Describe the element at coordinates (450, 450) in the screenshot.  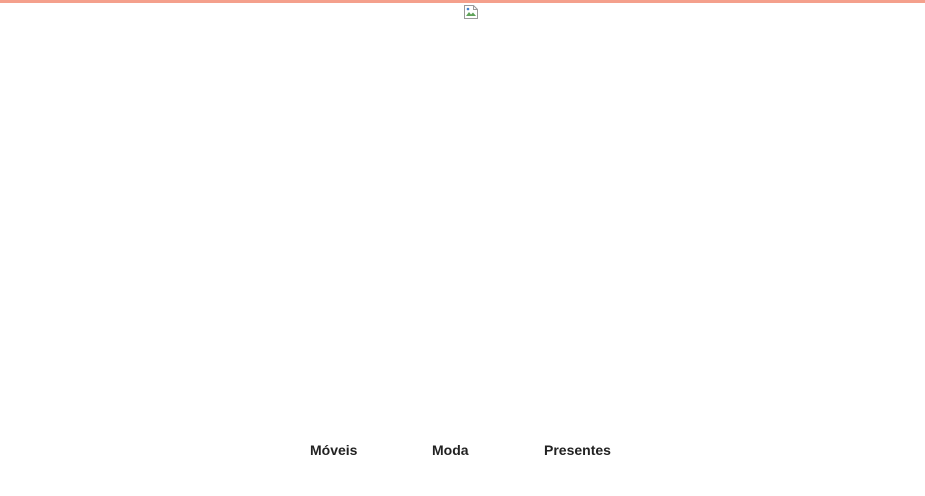
I see `nav-item-moda: Moda` at that location.